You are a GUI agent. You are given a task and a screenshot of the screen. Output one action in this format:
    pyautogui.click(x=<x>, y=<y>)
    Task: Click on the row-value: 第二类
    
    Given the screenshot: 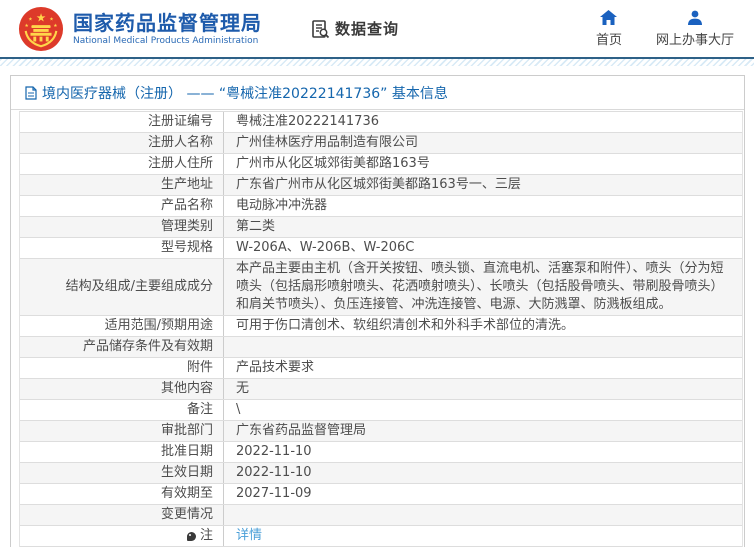 What is the action you would take?
    pyautogui.click(x=256, y=226)
    